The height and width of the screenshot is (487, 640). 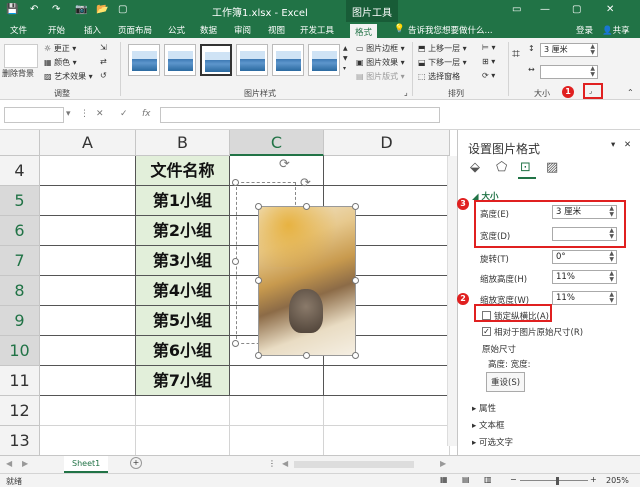 I want to click on hscroll-right-icon: ▶, so click(x=443, y=463).